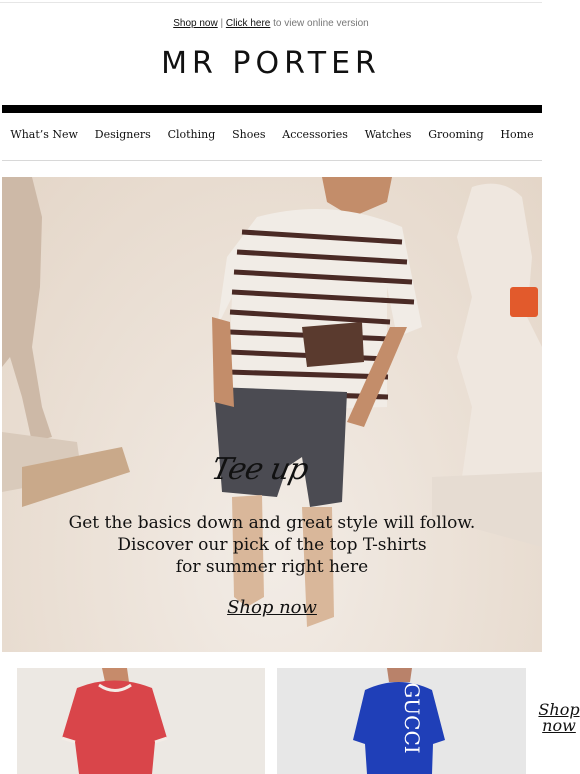 The image size is (580, 774). I want to click on hero-script-title: Tee up, so click(259, 469).